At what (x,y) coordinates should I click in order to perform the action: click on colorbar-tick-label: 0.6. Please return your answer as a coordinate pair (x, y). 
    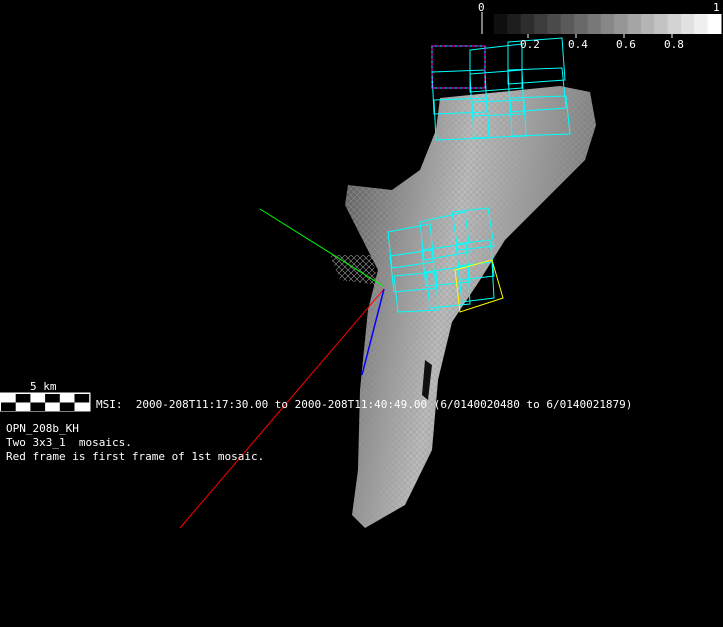
    Looking at the image, I should click on (626, 44).